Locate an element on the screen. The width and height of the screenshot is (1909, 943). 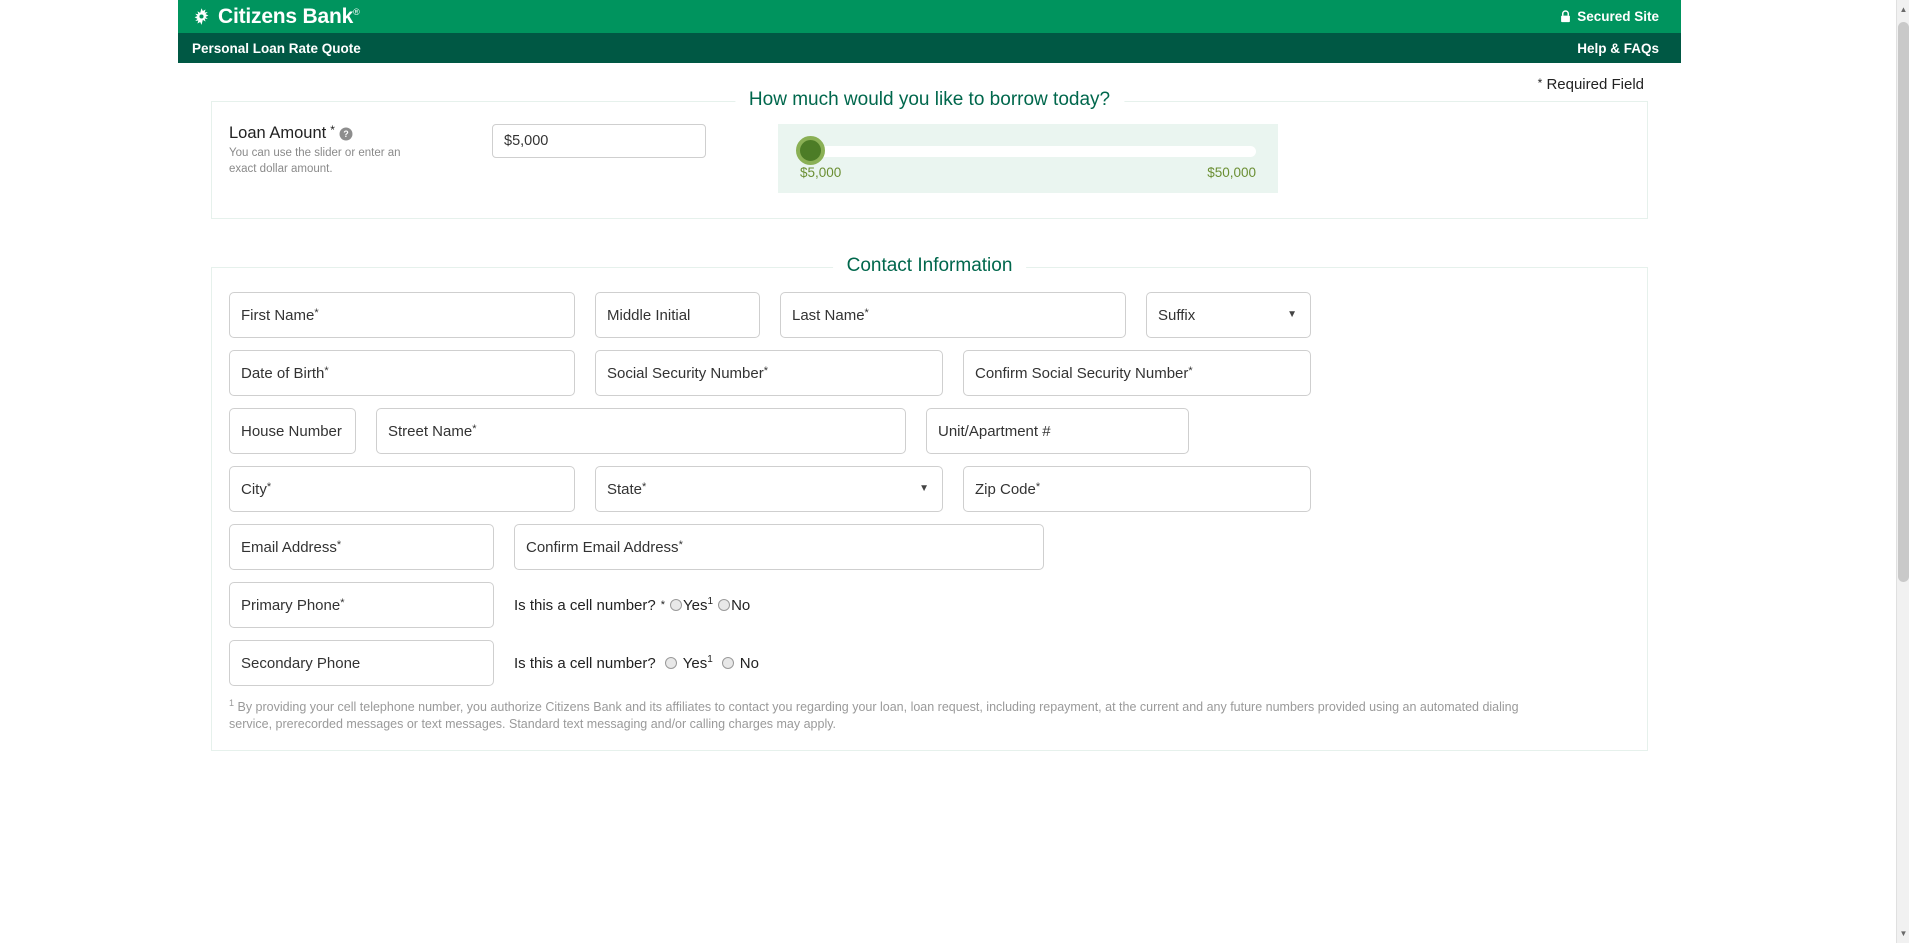
social-security-number-input: Social Security Number* is located at coordinates (769, 373).